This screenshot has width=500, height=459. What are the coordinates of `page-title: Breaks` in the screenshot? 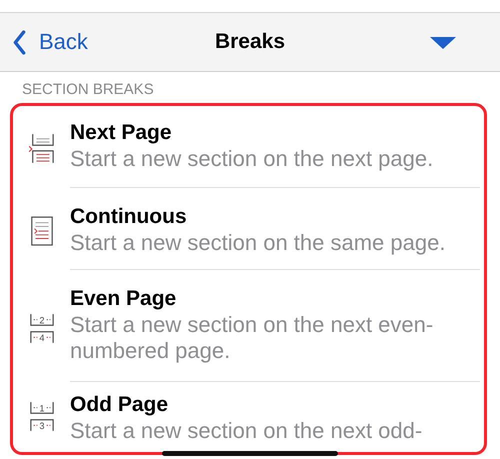 It's located at (250, 42).